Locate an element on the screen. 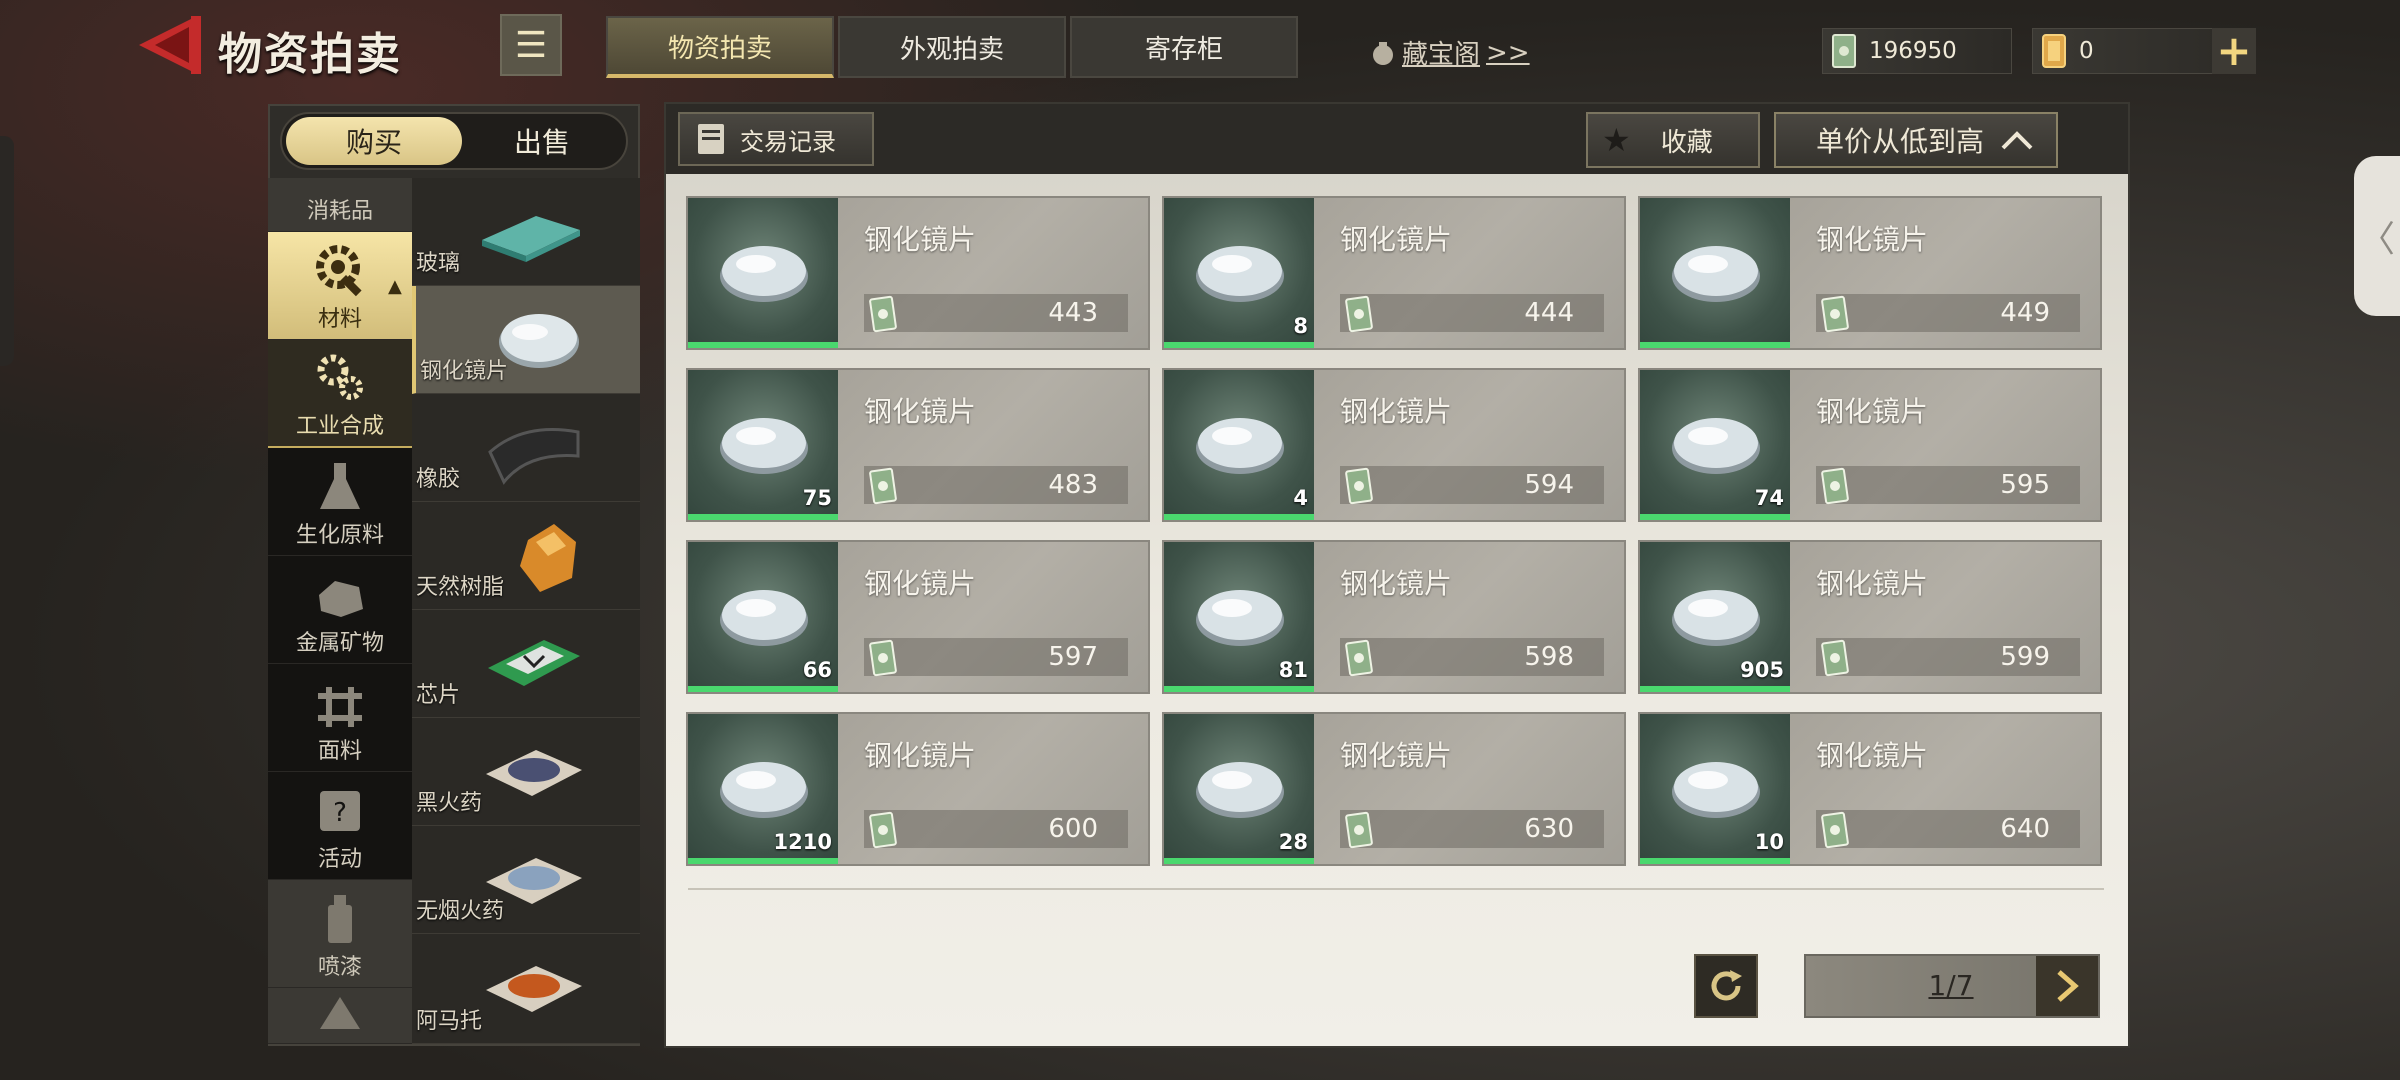 This screenshot has width=2400, height=1080. listing-card: 74 钢化镜片 595 is located at coordinates (1870, 445).